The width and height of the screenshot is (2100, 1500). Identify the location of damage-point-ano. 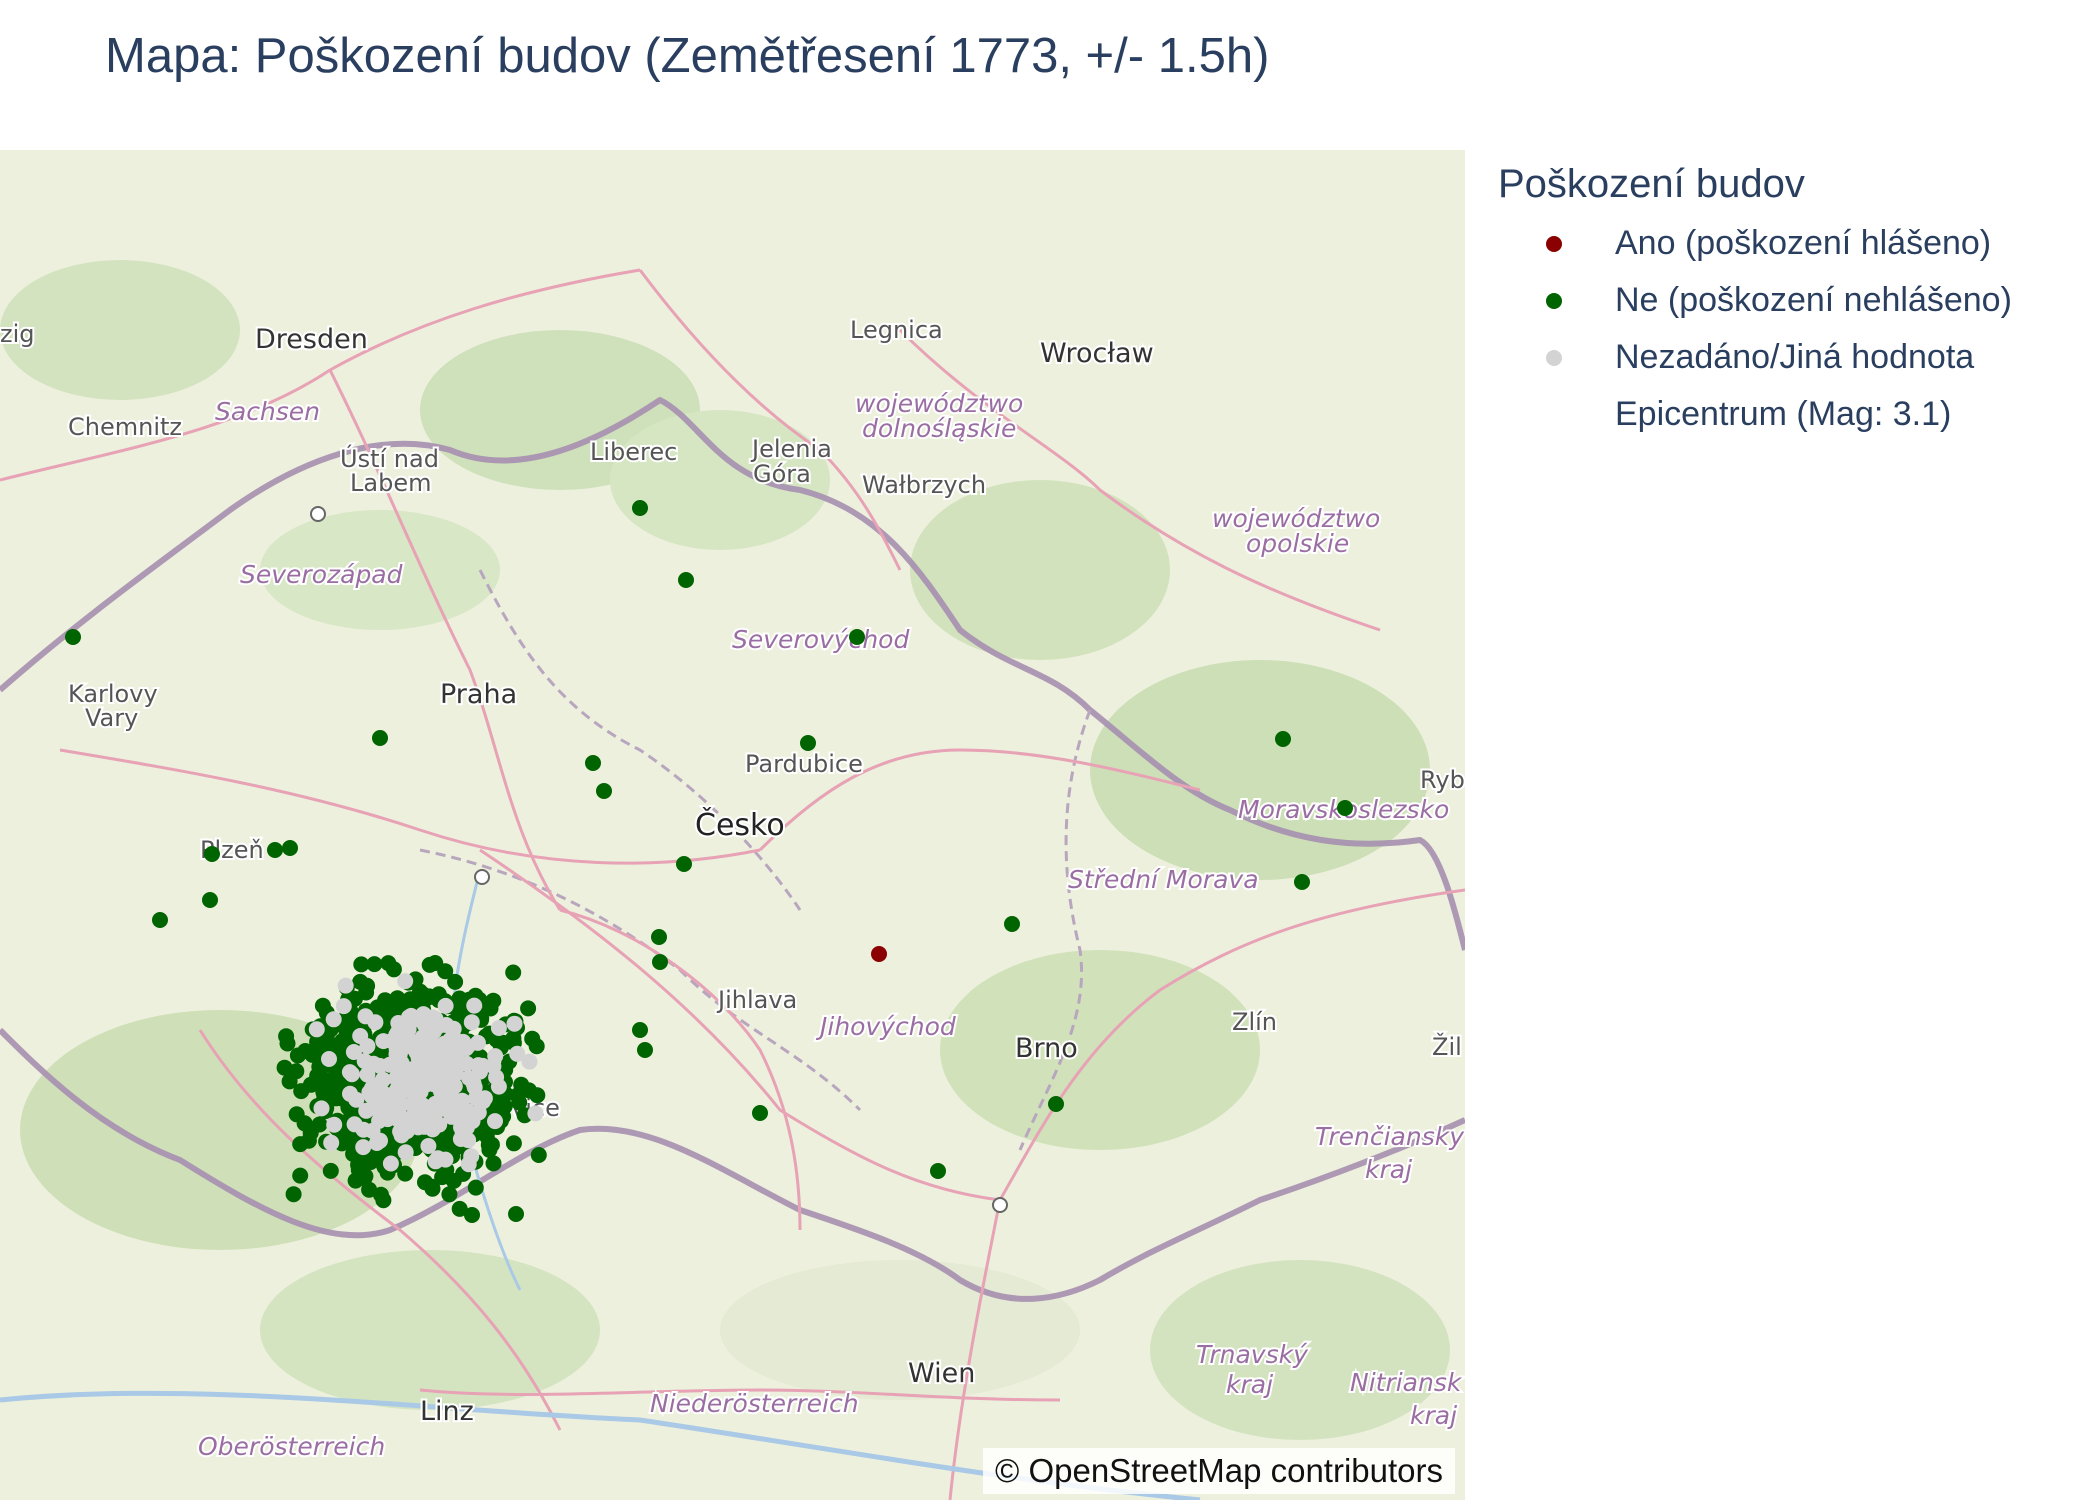
(879, 954).